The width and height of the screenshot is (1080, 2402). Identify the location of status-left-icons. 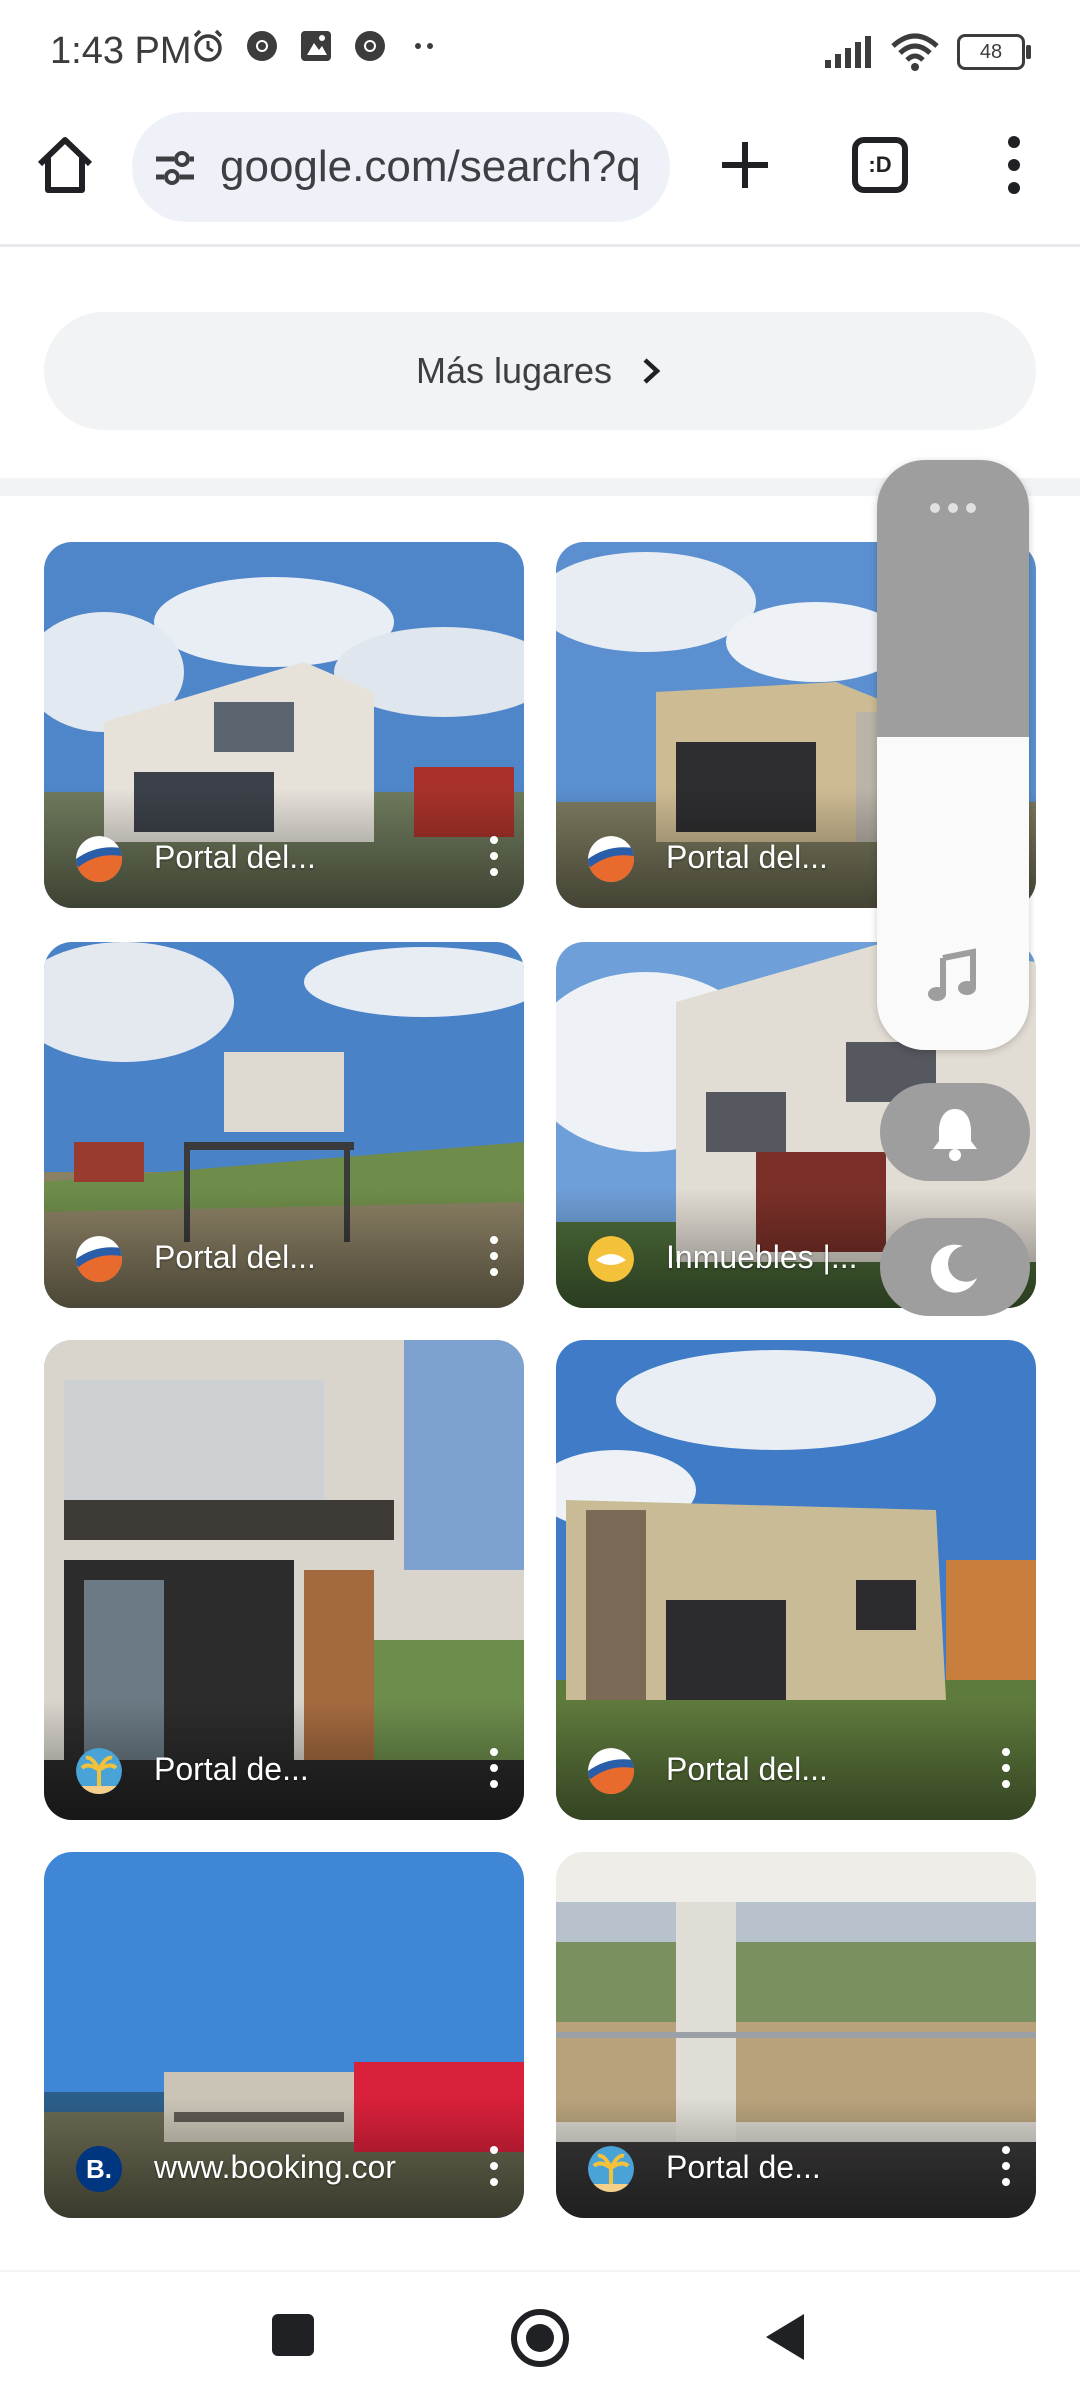
(316, 46).